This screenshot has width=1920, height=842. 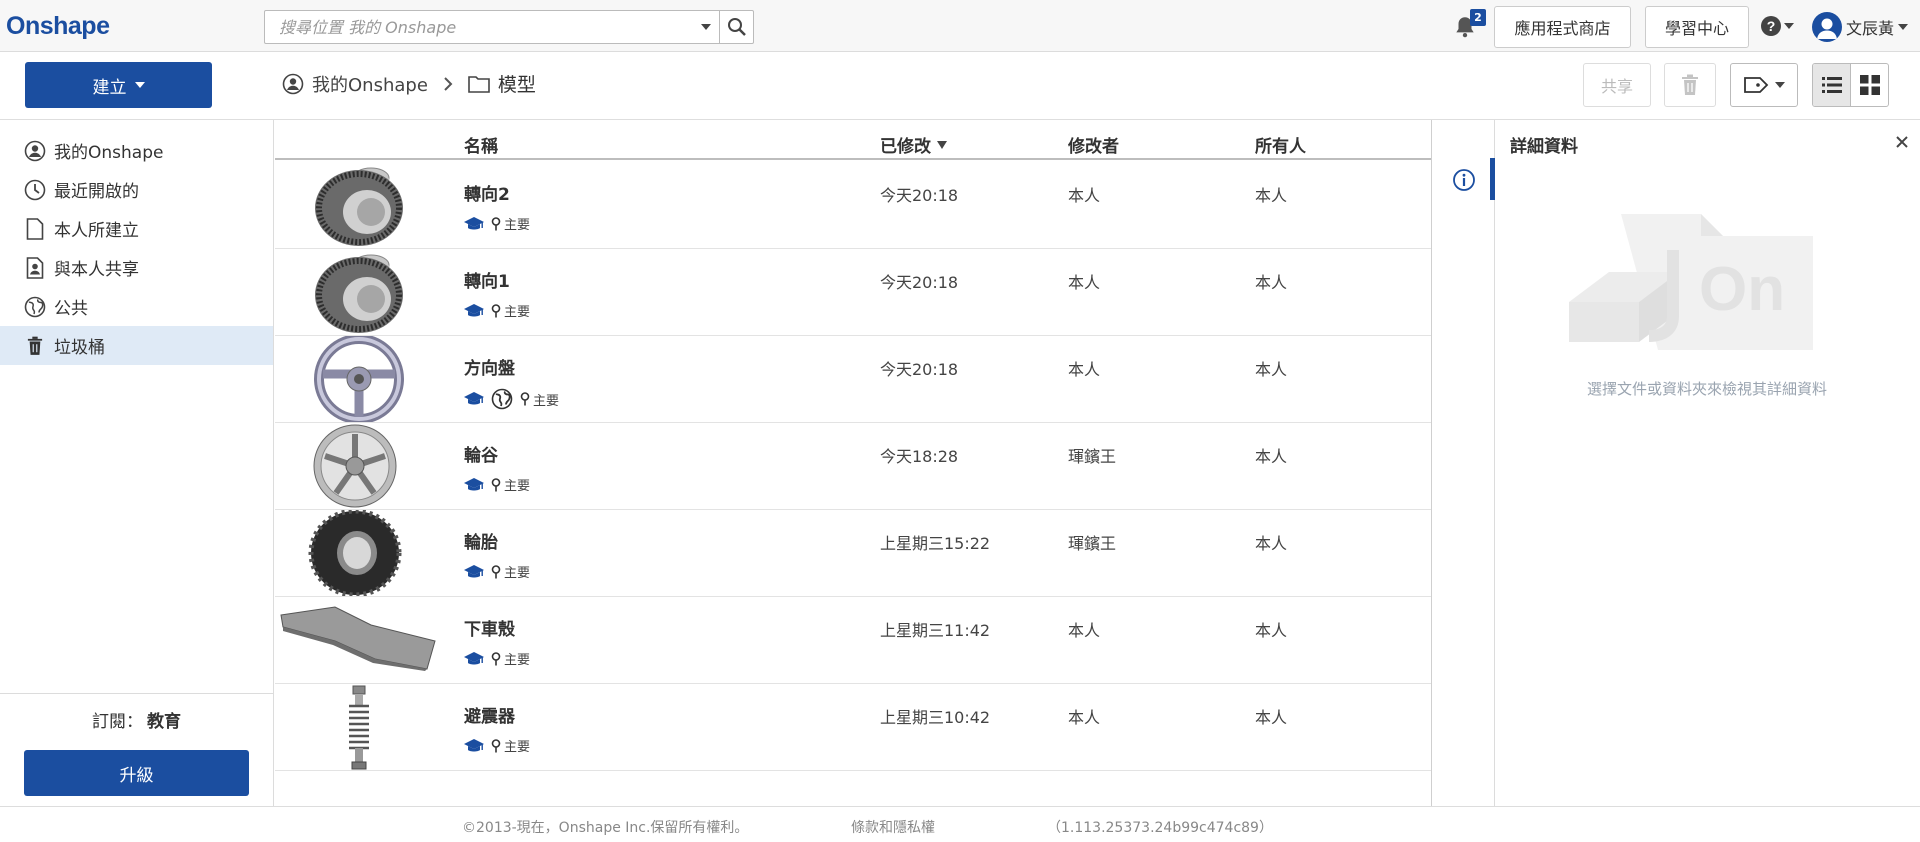 What do you see at coordinates (853, 205) in the screenshot?
I see `table-row: 轉向2 主要 今天20:18 本人 本人` at bounding box center [853, 205].